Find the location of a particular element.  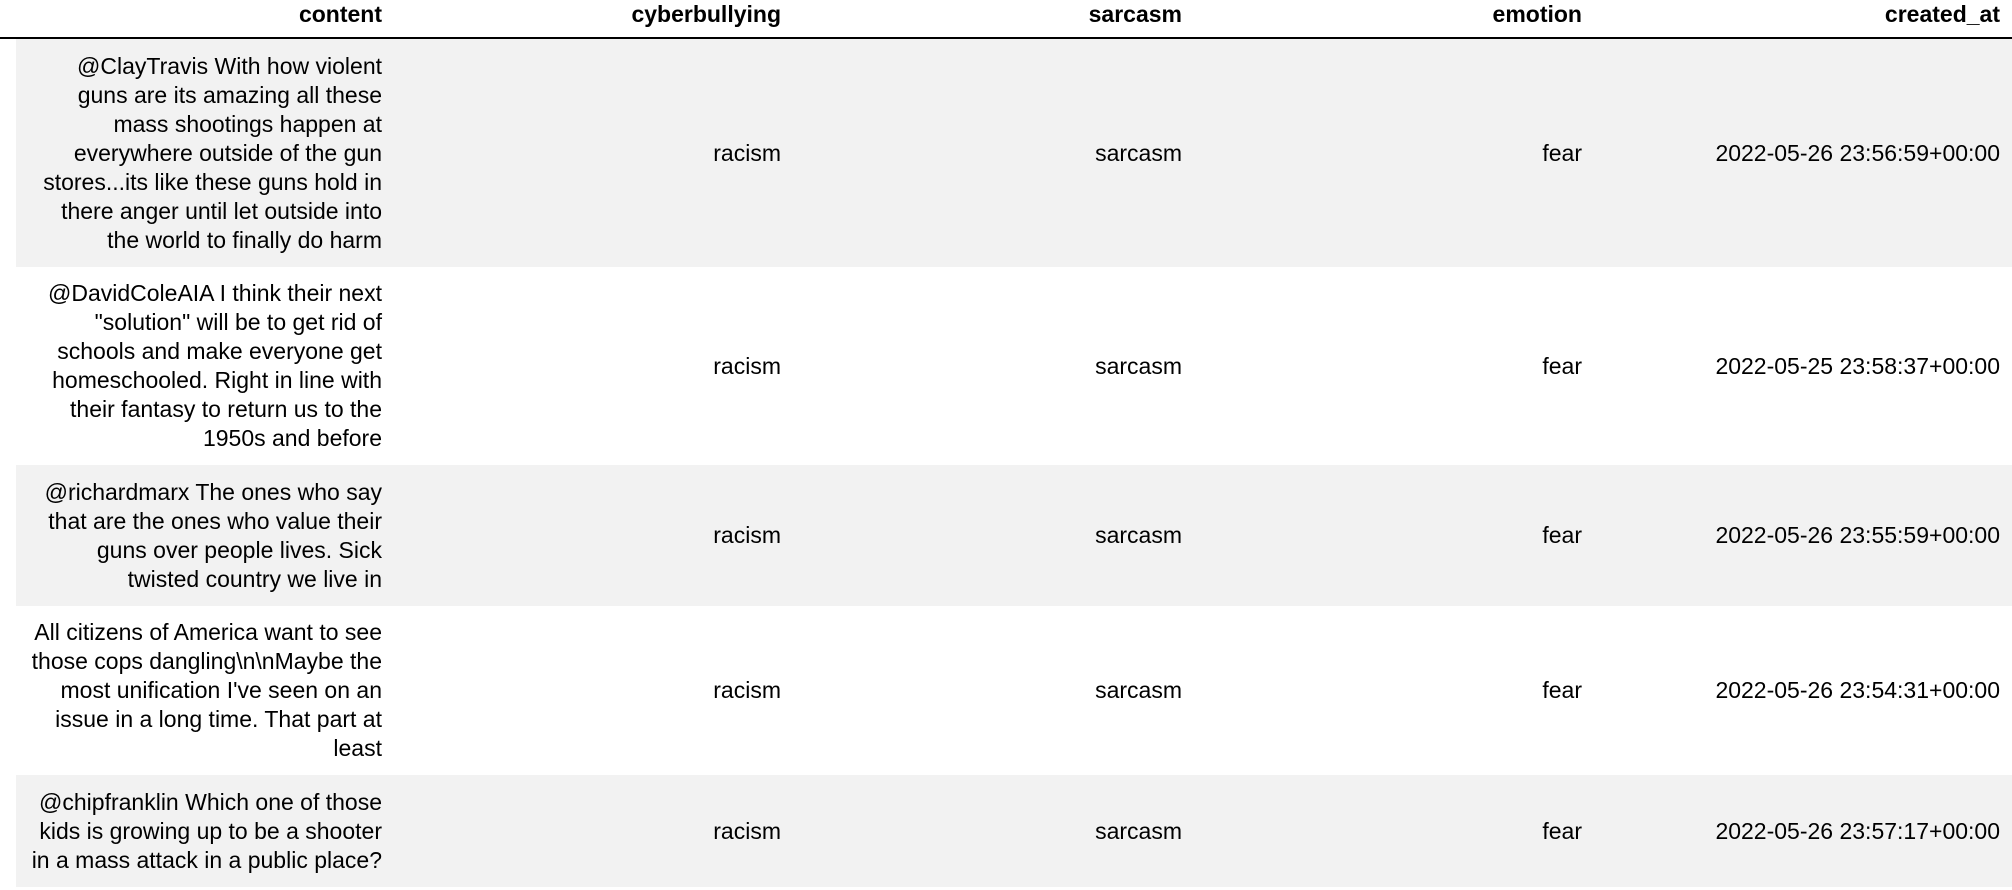

column-header-created-at: created_at is located at coordinates (1803, 19).